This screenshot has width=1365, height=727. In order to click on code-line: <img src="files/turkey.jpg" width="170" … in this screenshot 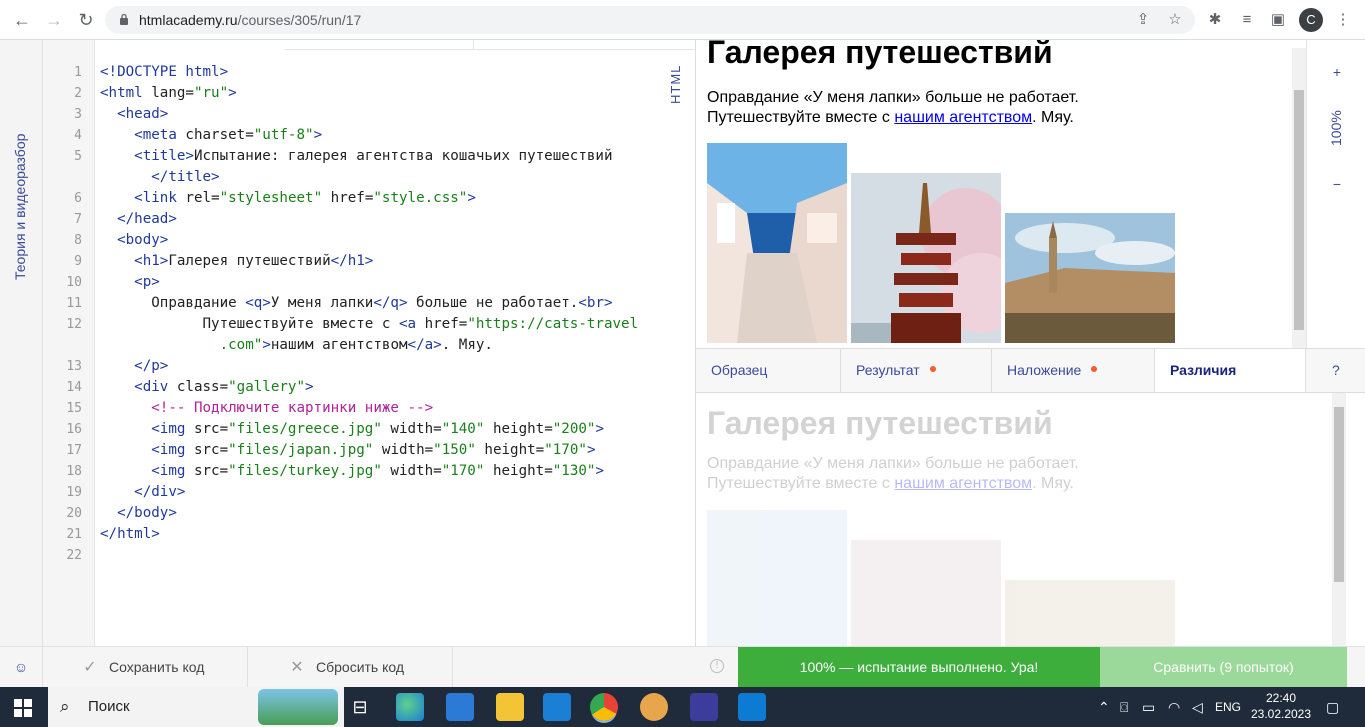, I will do `click(378, 471)`.